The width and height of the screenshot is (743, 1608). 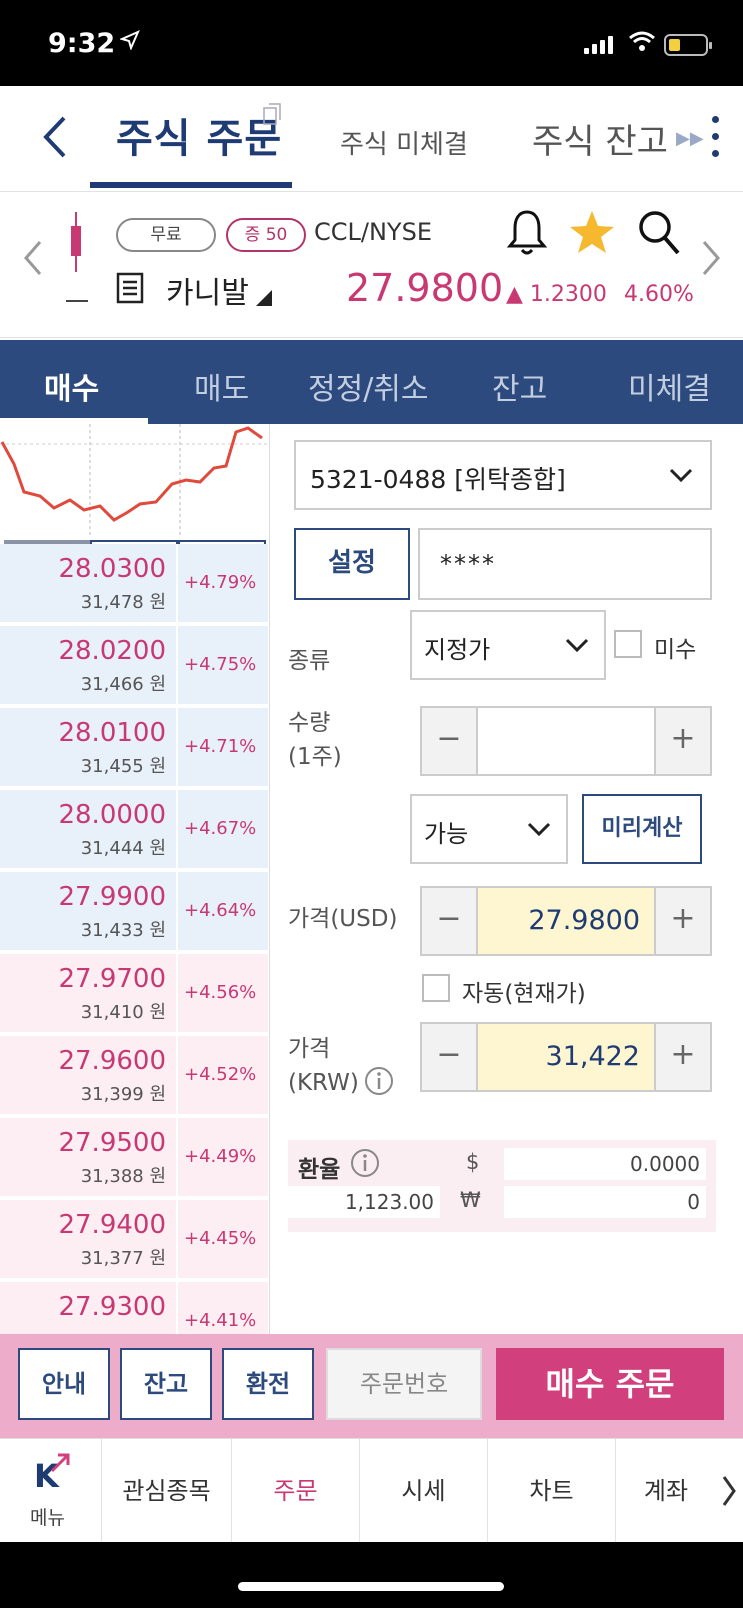 What do you see at coordinates (642, 829) in the screenshot?
I see `precalc-button: 미리계산` at bounding box center [642, 829].